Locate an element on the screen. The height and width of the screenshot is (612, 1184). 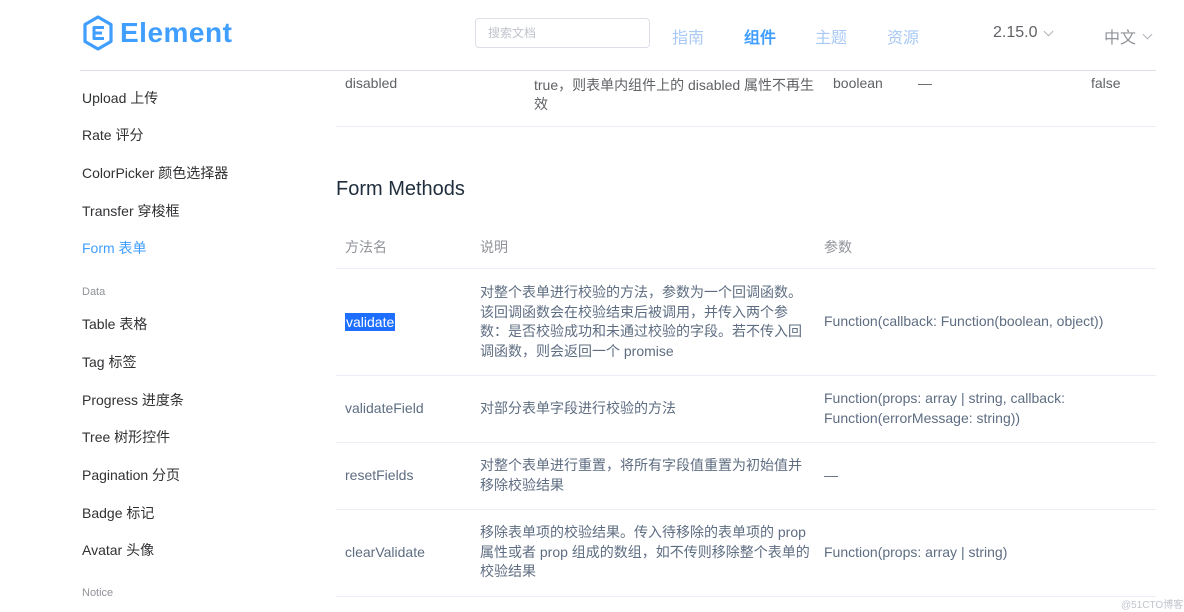
sidebar-group-notice: Notice is located at coordinates (98, 593).